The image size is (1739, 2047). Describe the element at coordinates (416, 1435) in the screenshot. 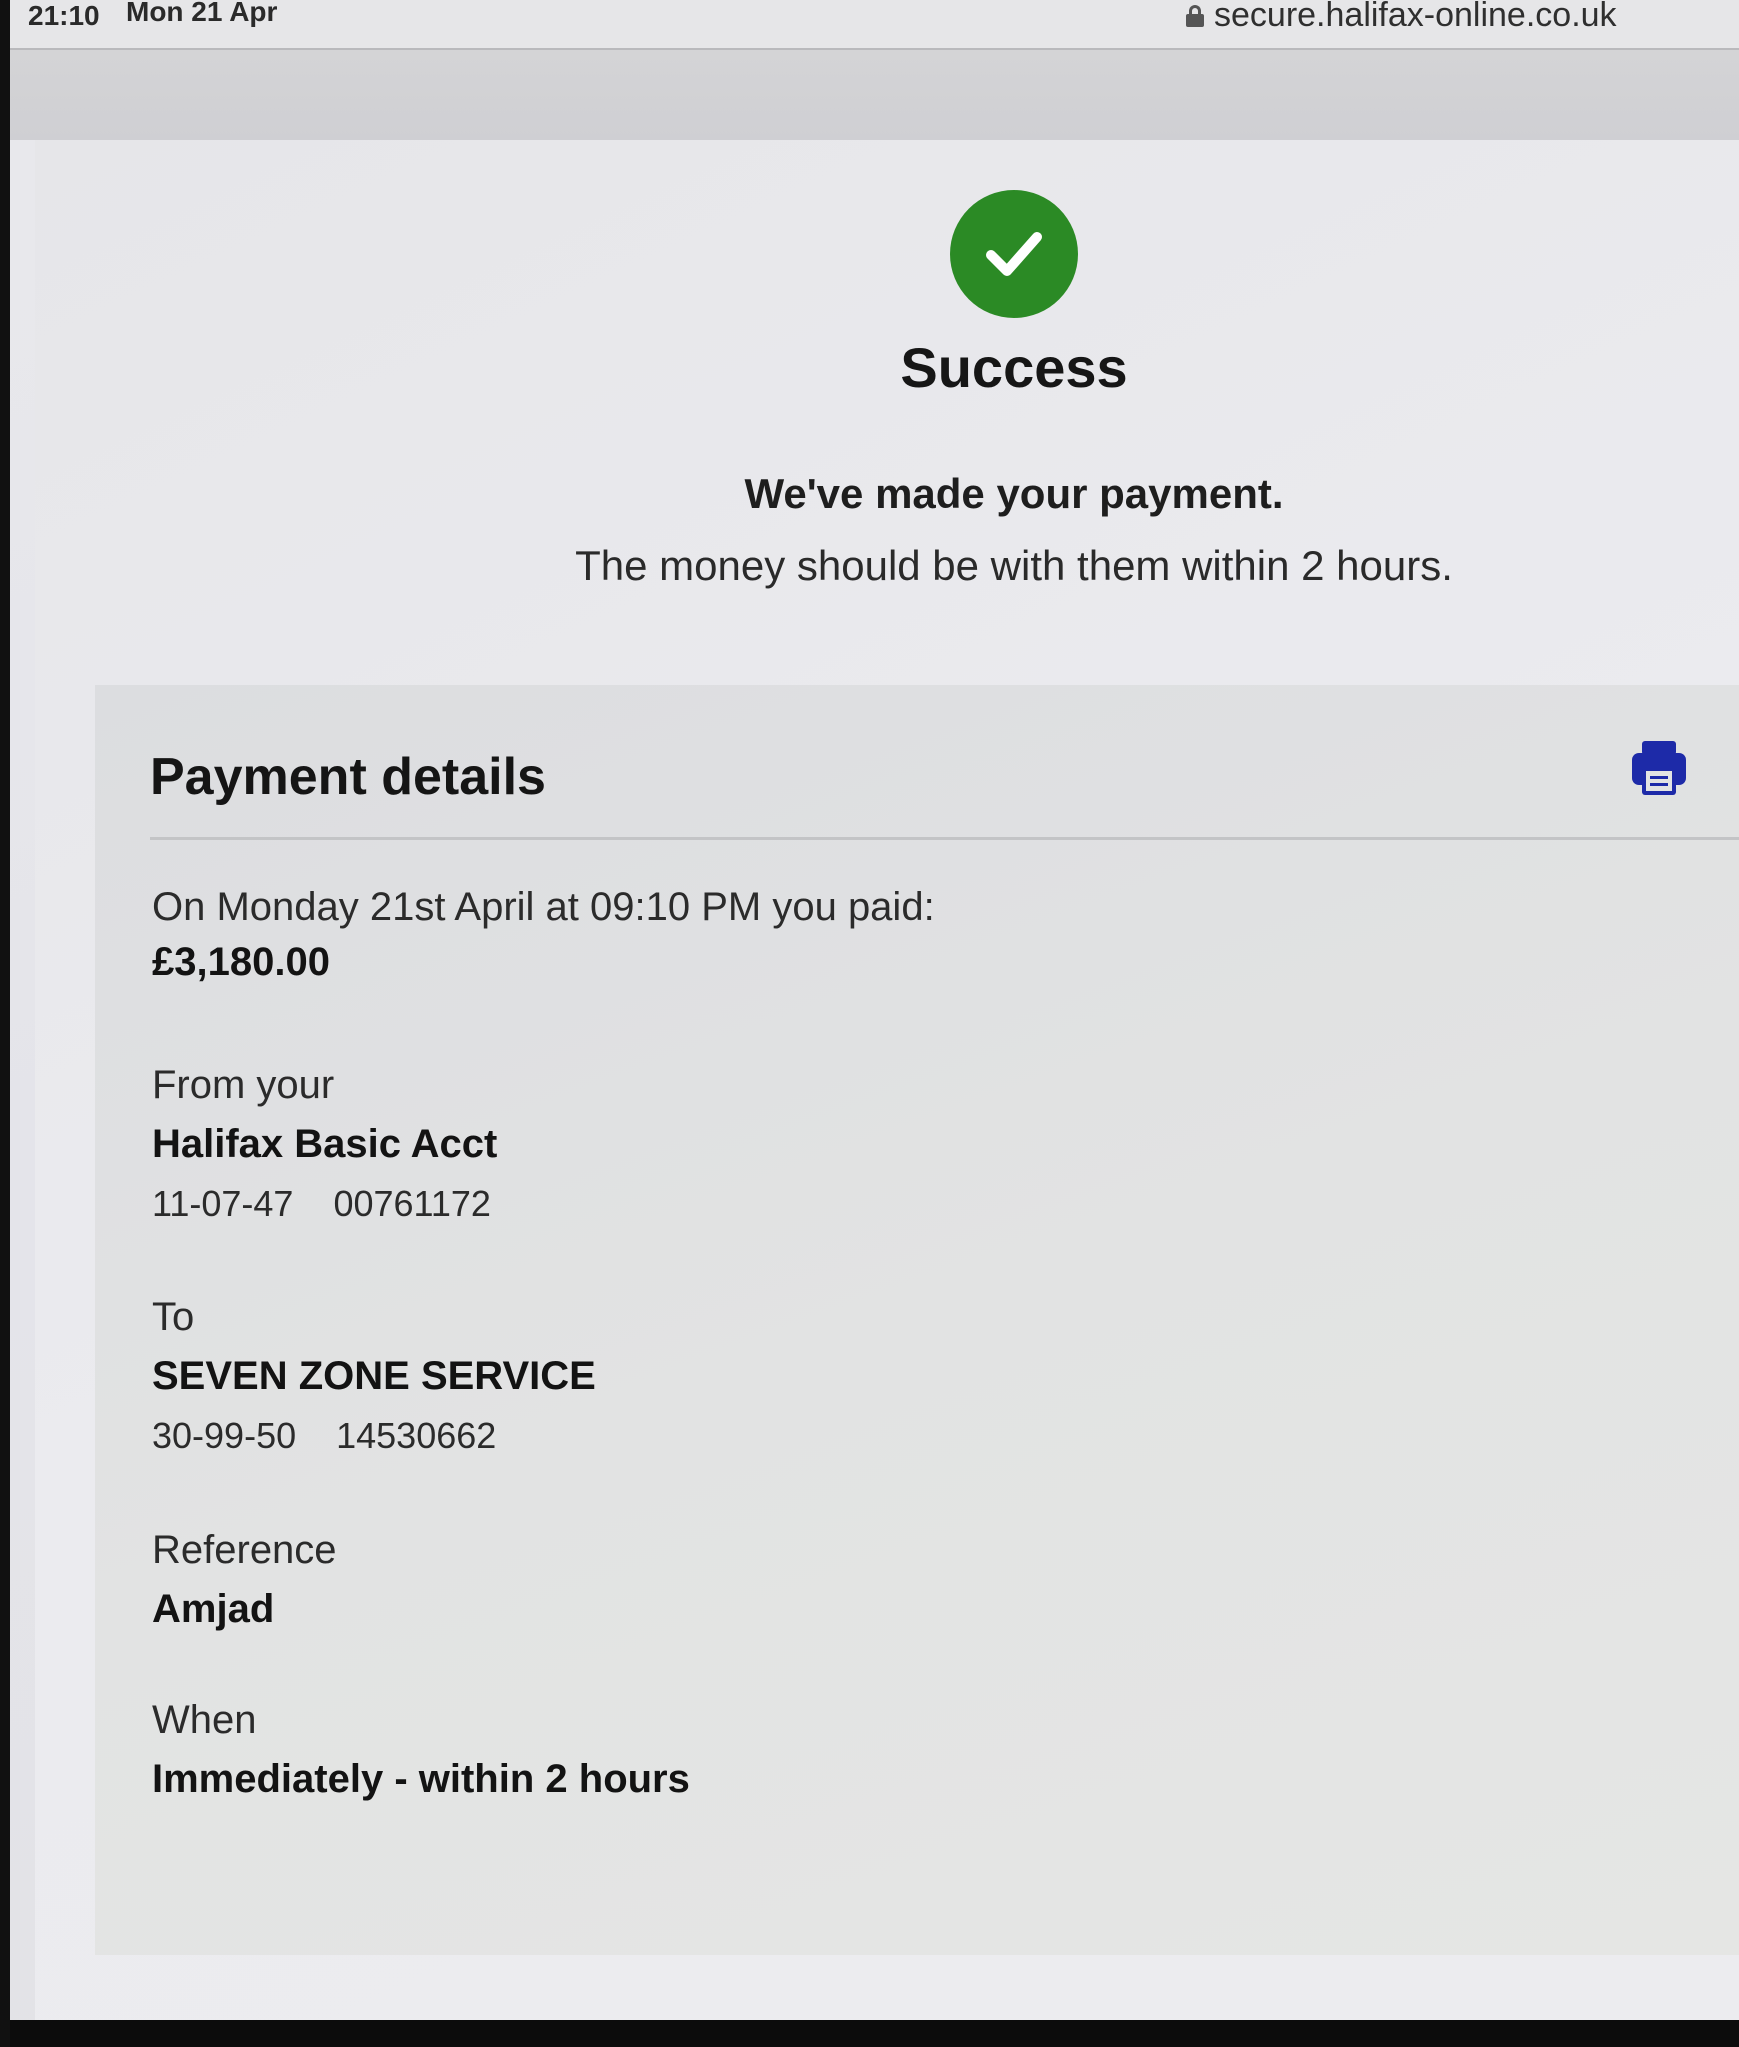

I see `to-account-number: 14530662` at that location.